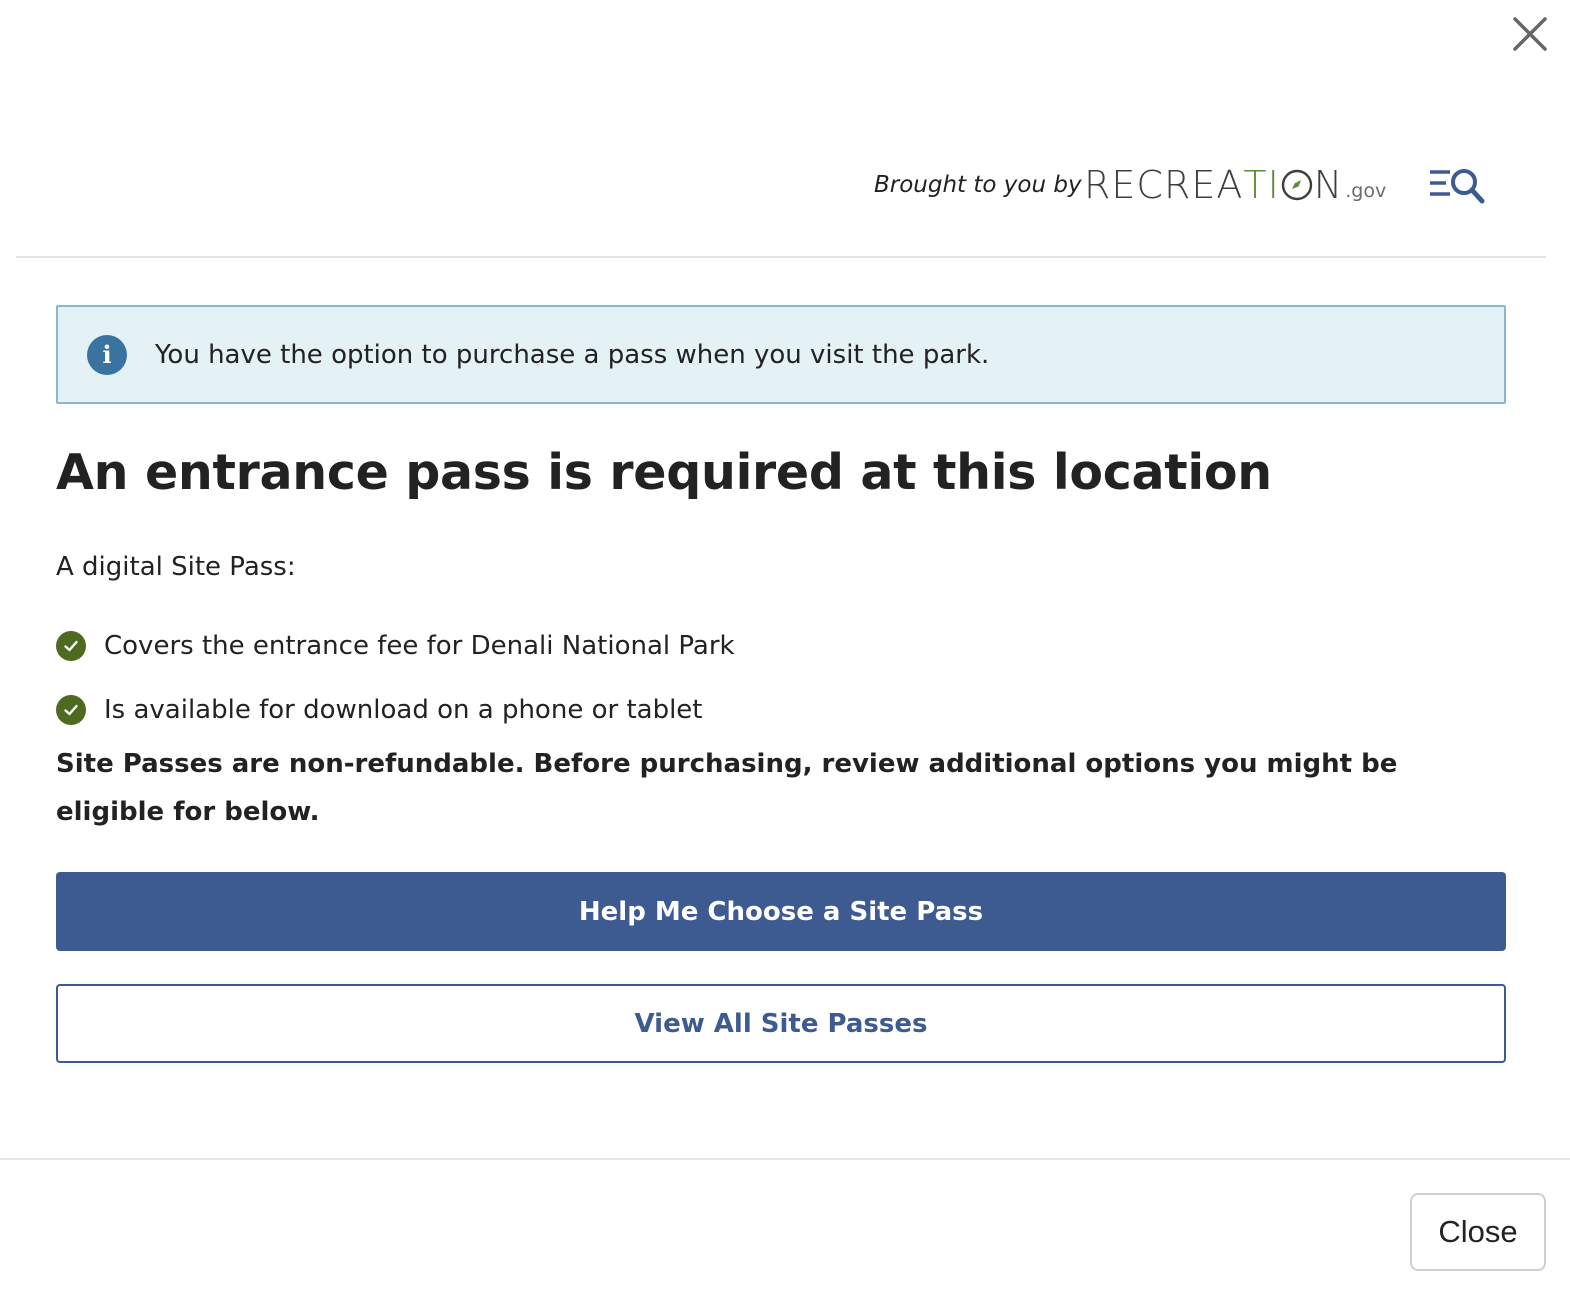  I want to click on compass-o-icon, so click(1296, 185).